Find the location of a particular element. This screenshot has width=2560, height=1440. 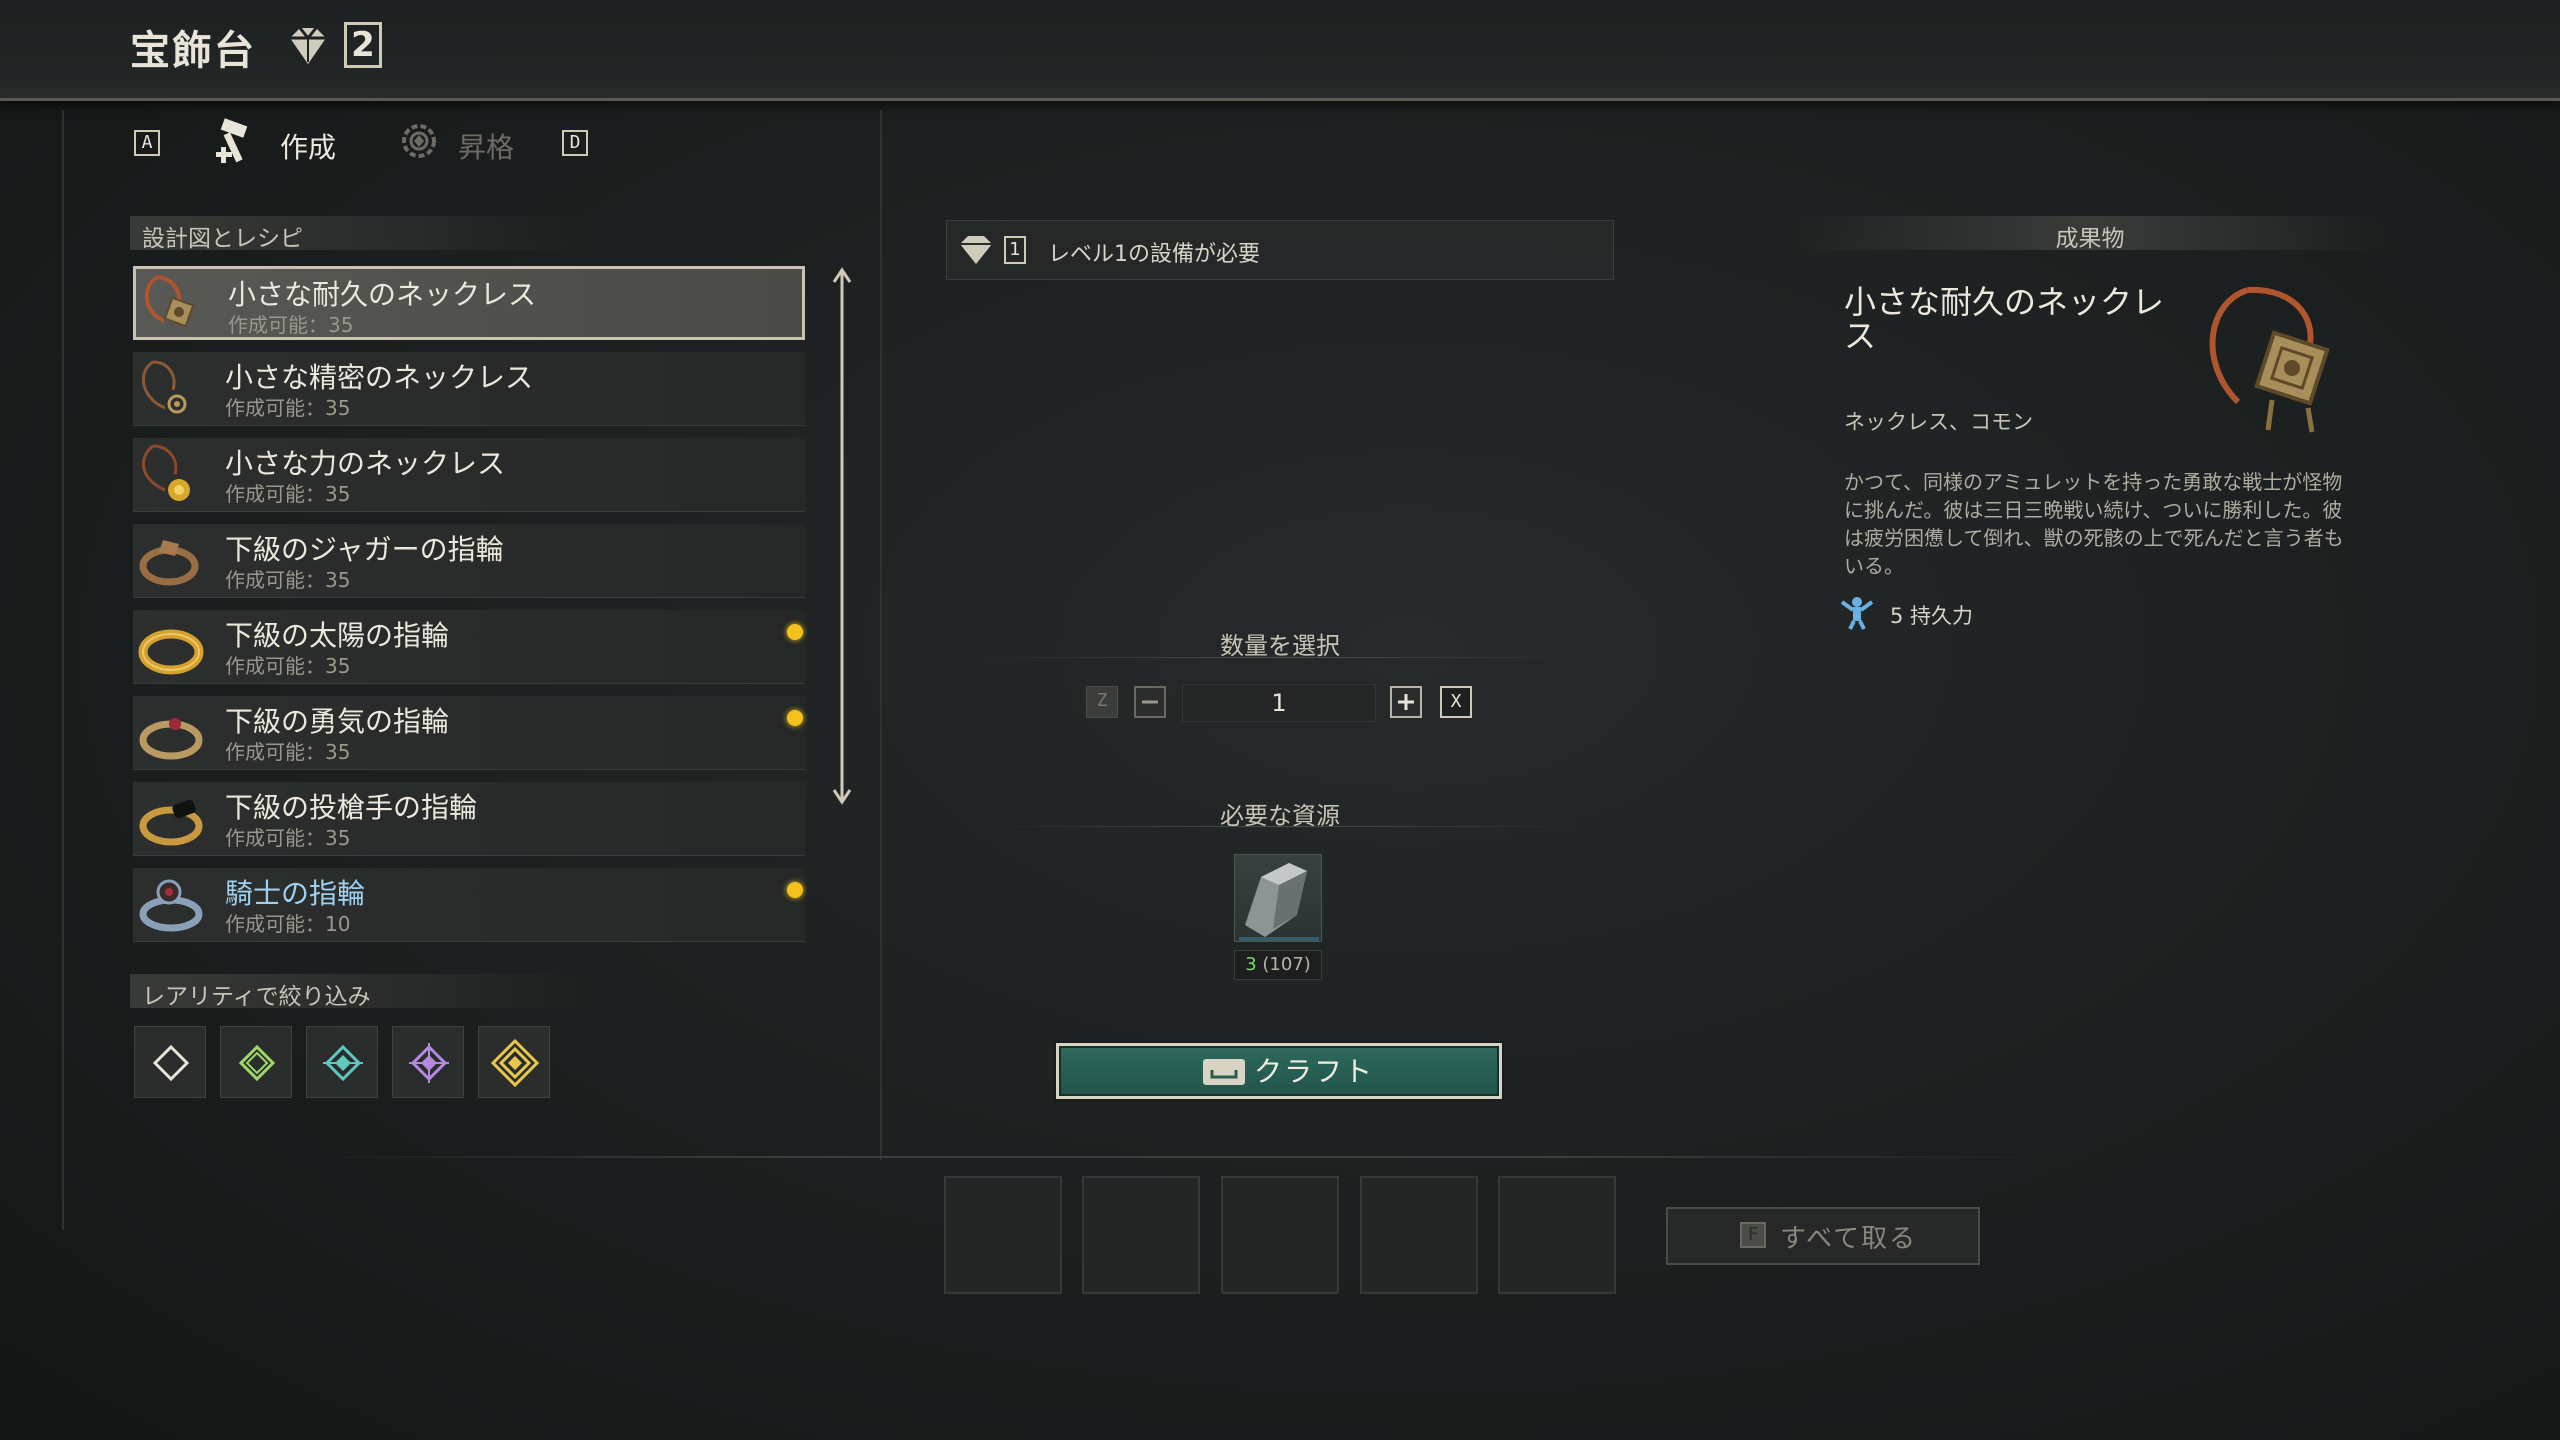

hammer-icon is located at coordinates (232, 140).